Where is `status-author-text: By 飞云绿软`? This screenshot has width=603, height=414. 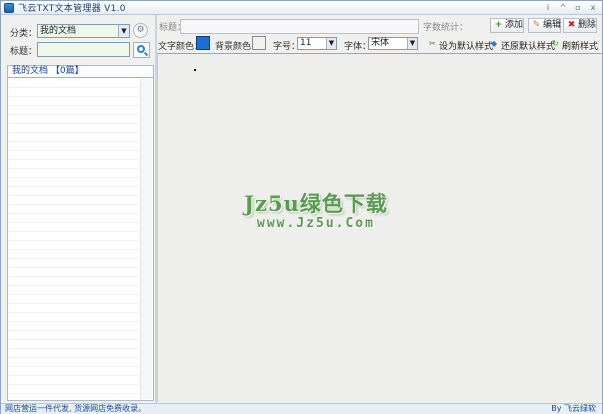
status-author-text: By 飞云绿软 is located at coordinates (573, 409).